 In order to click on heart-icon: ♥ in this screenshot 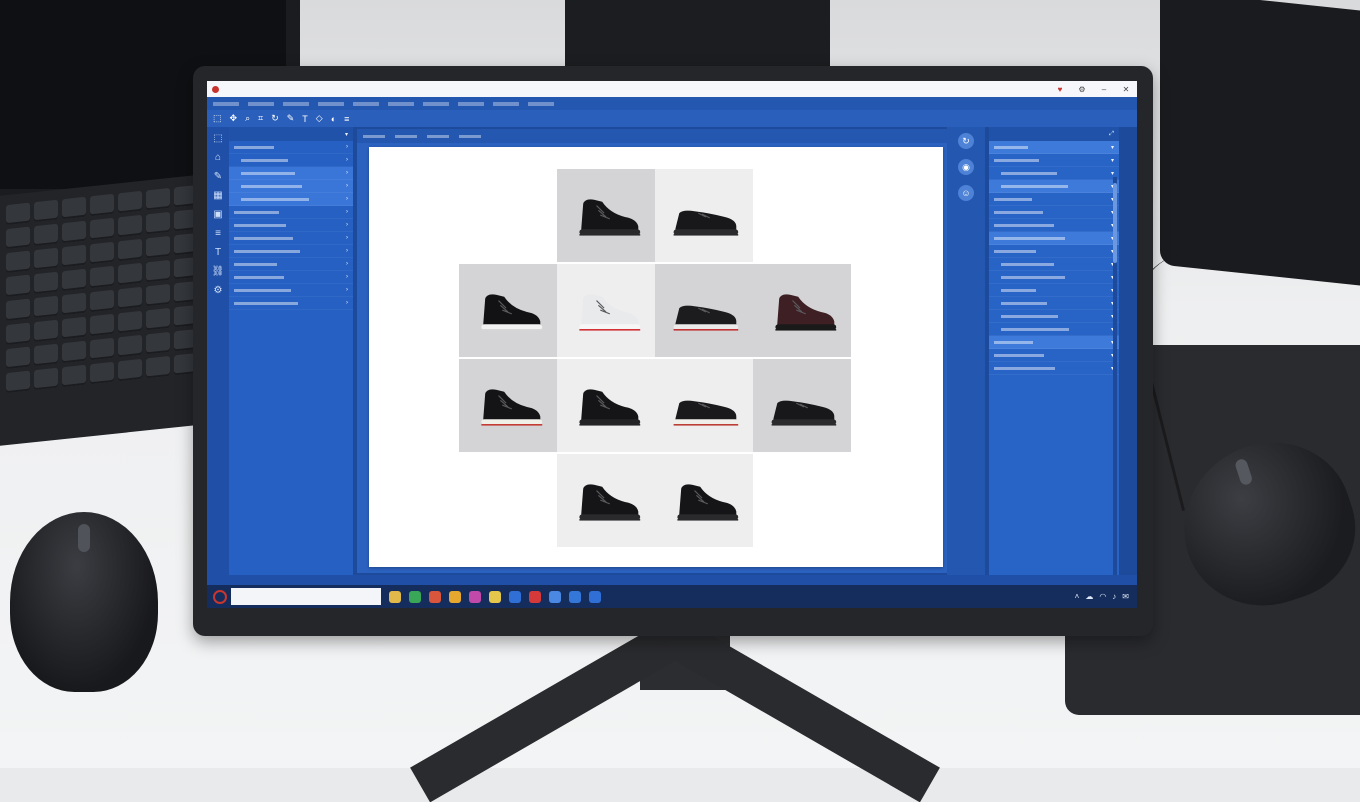, I will do `click(1060, 89)`.